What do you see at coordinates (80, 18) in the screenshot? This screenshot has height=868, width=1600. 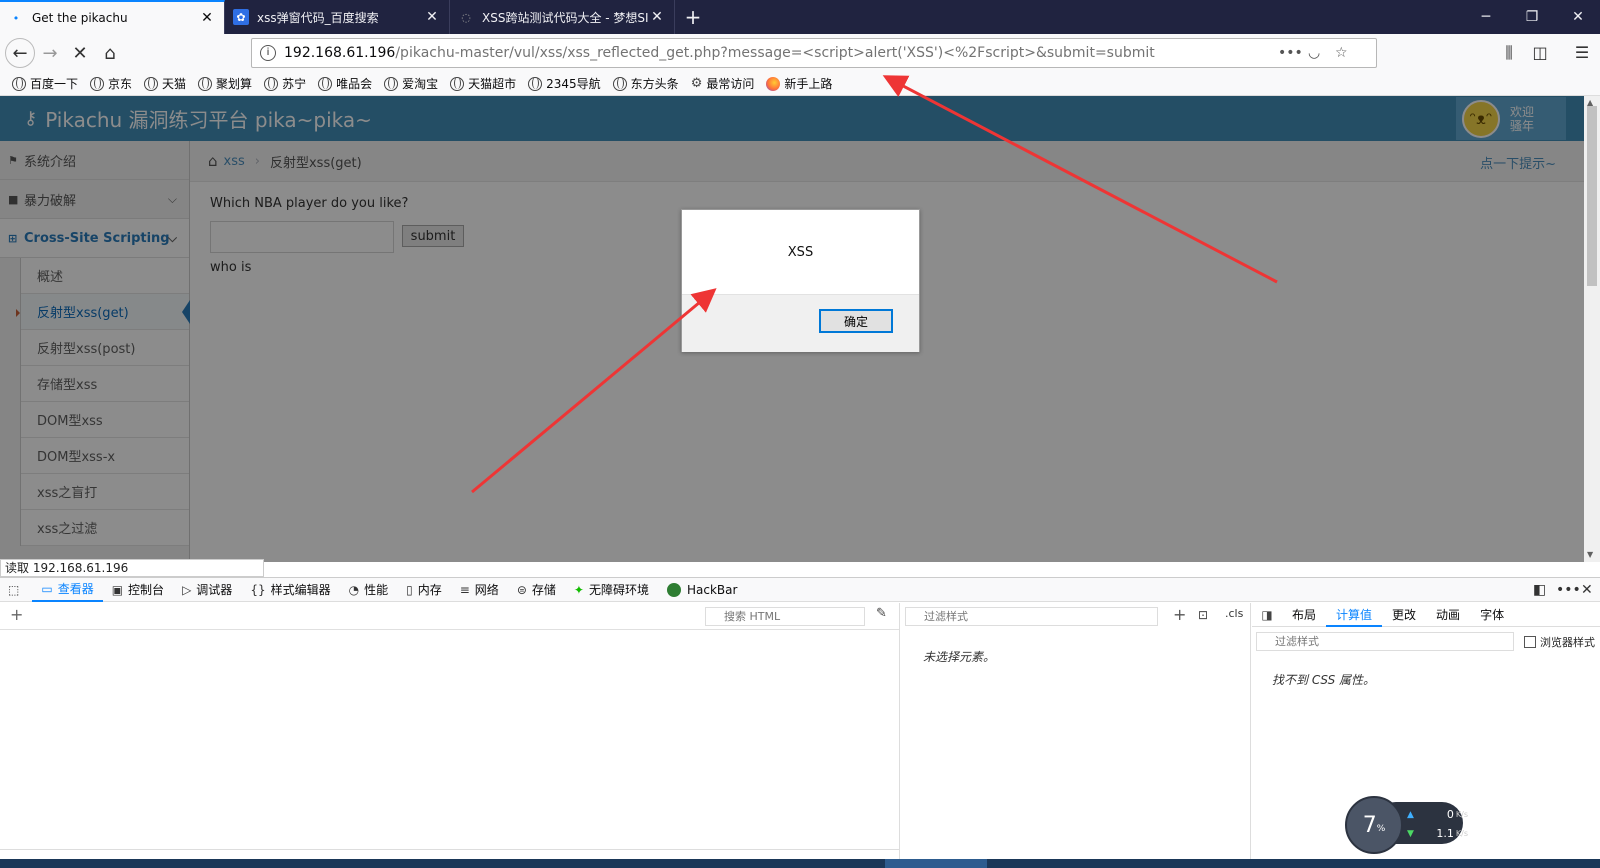 I see `tab-title: Get the pikachu` at bounding box center [80, 18].